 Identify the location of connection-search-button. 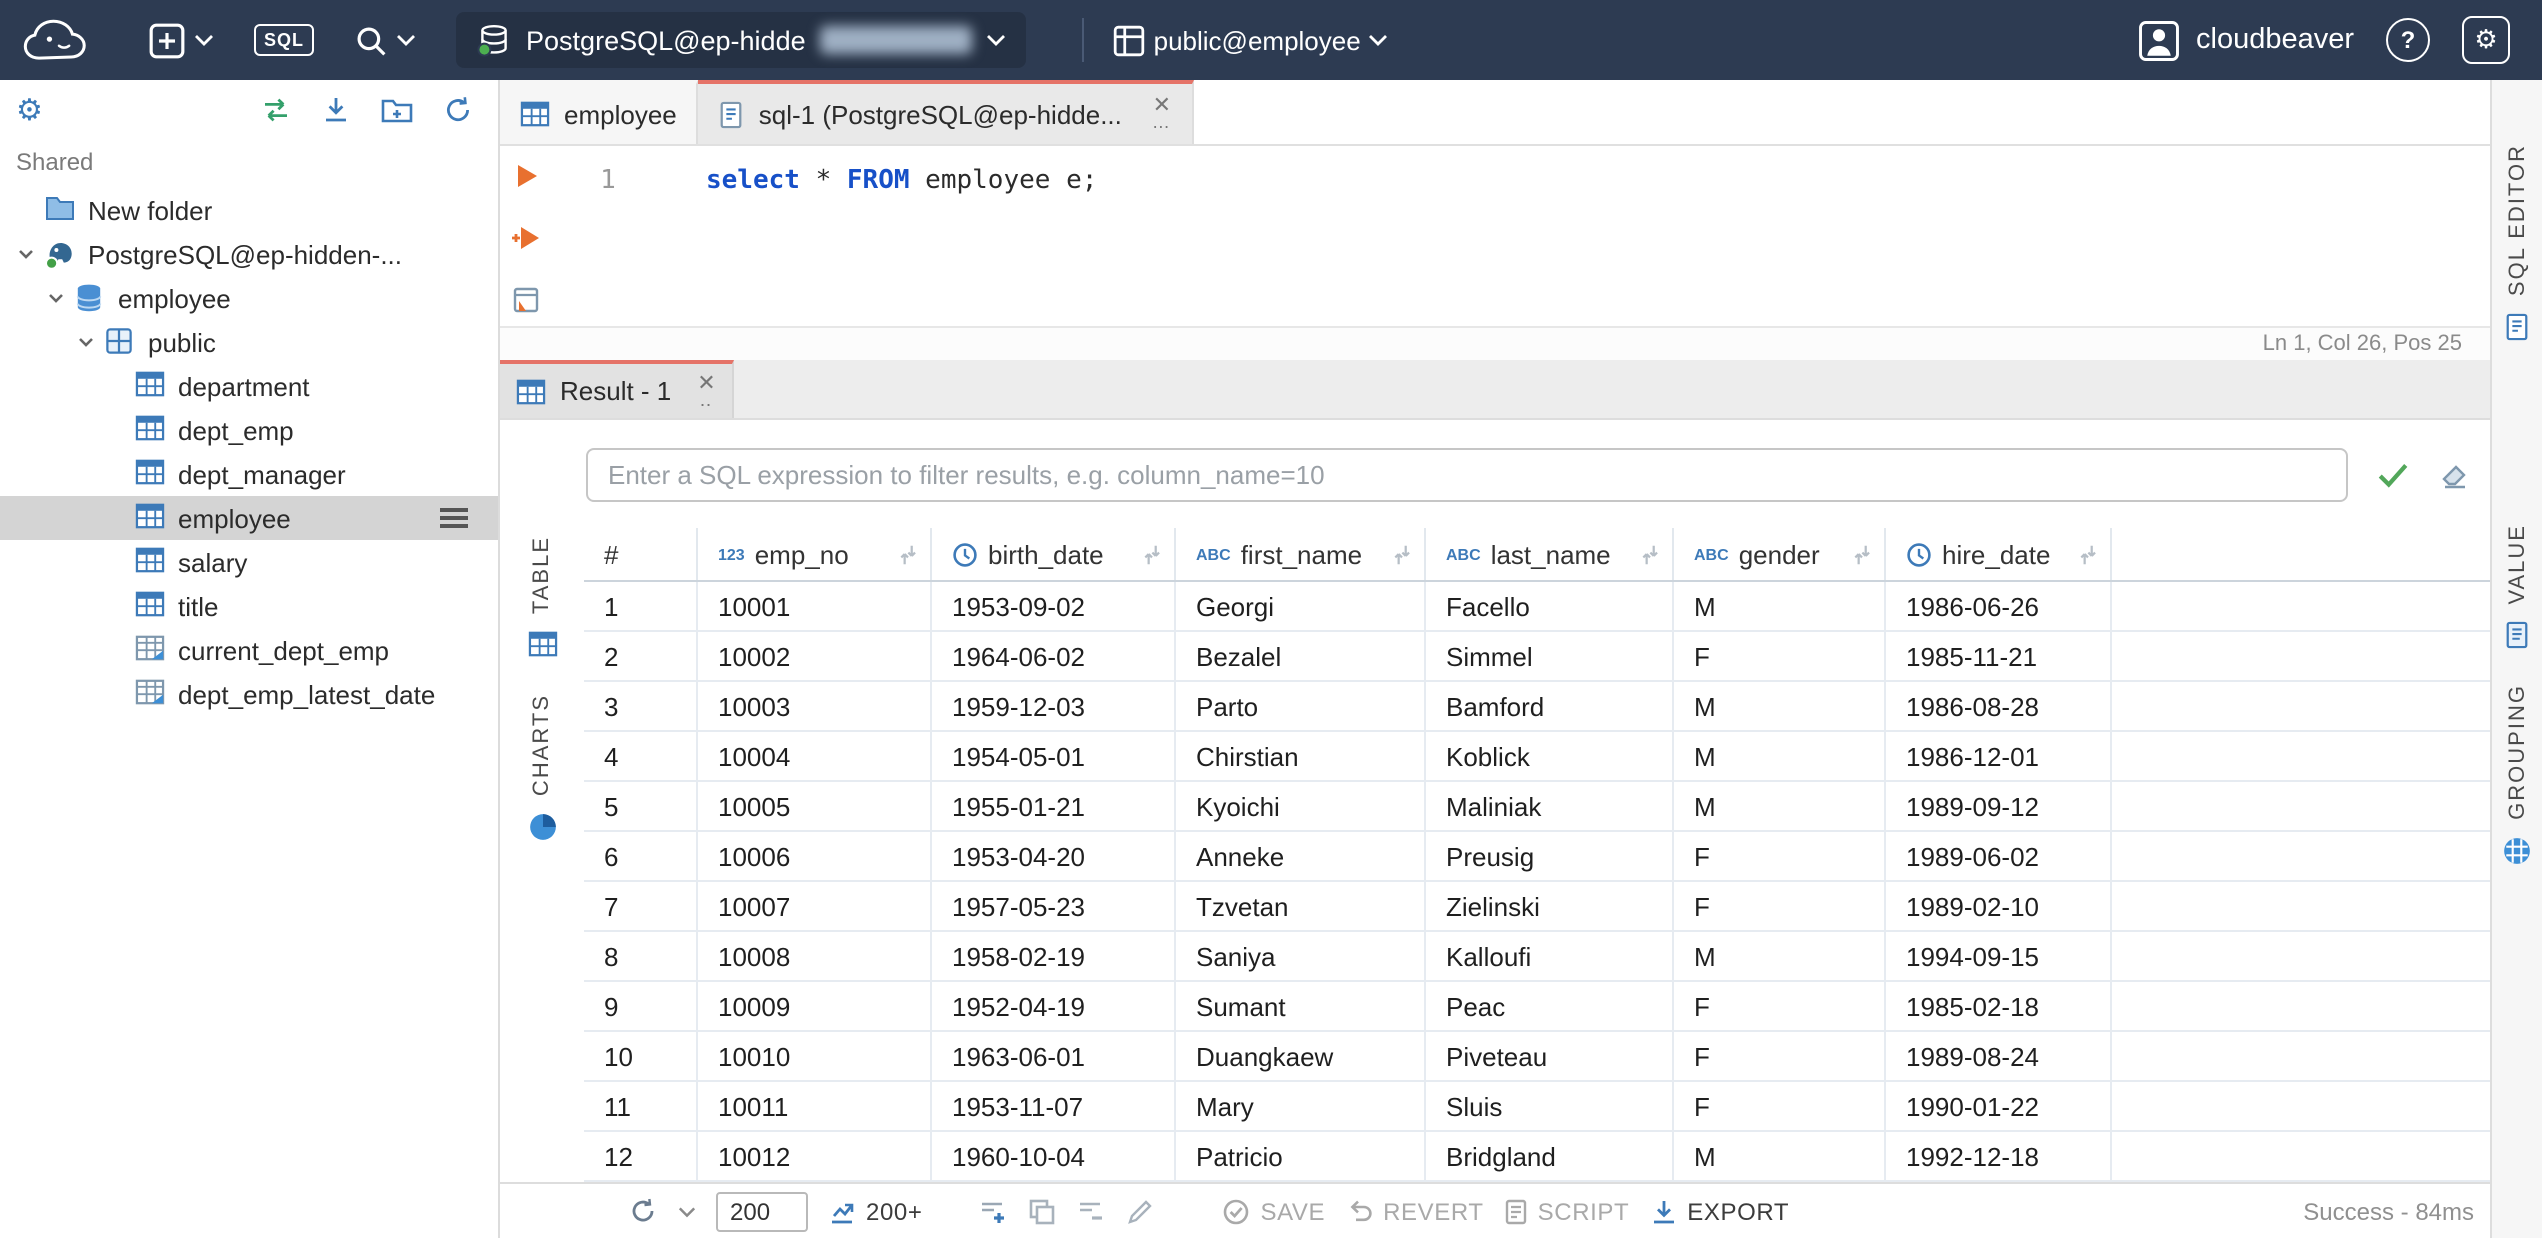
(385, 40).